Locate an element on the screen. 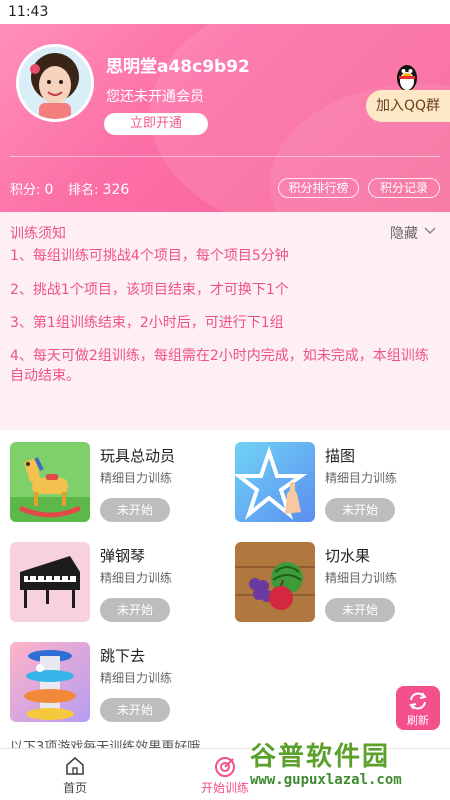 The image size is (450, 800). avatar is located at coordinates (55, 83).